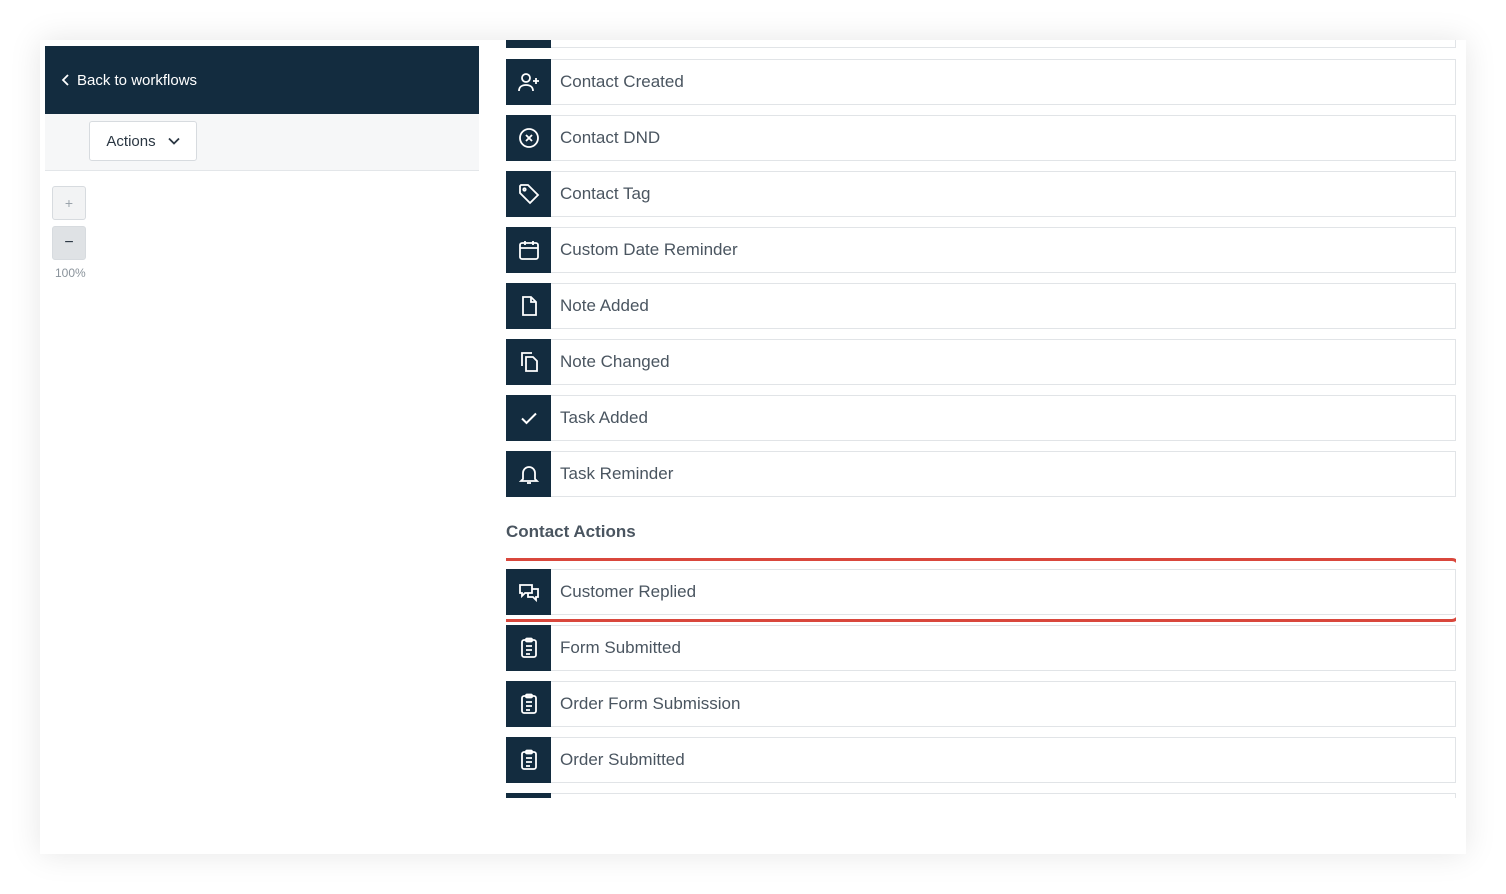  I want to click on document-icon, so click(528, 305).